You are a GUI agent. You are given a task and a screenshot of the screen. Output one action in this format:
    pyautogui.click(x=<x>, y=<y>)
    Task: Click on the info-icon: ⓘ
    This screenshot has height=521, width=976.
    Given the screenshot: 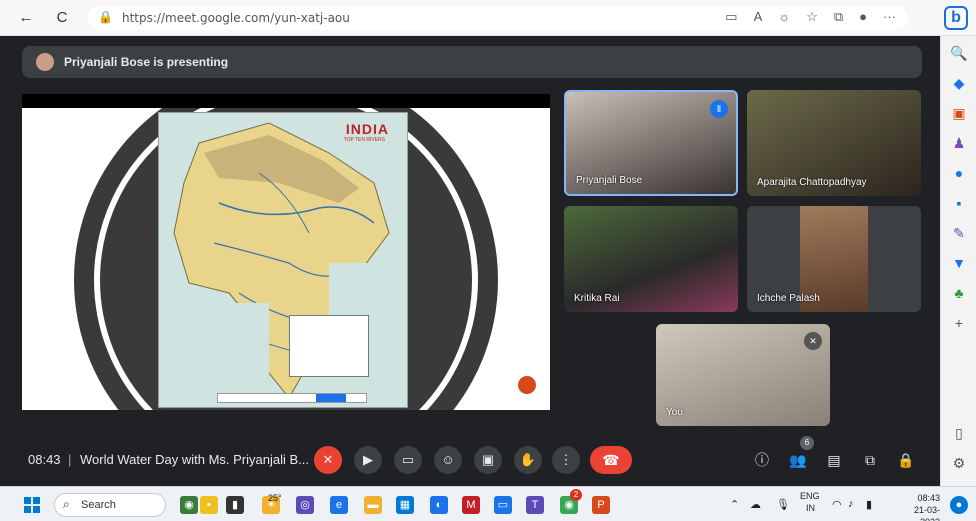 What is the action you would take?
    pyautogui.click(x=762, y=460)
    